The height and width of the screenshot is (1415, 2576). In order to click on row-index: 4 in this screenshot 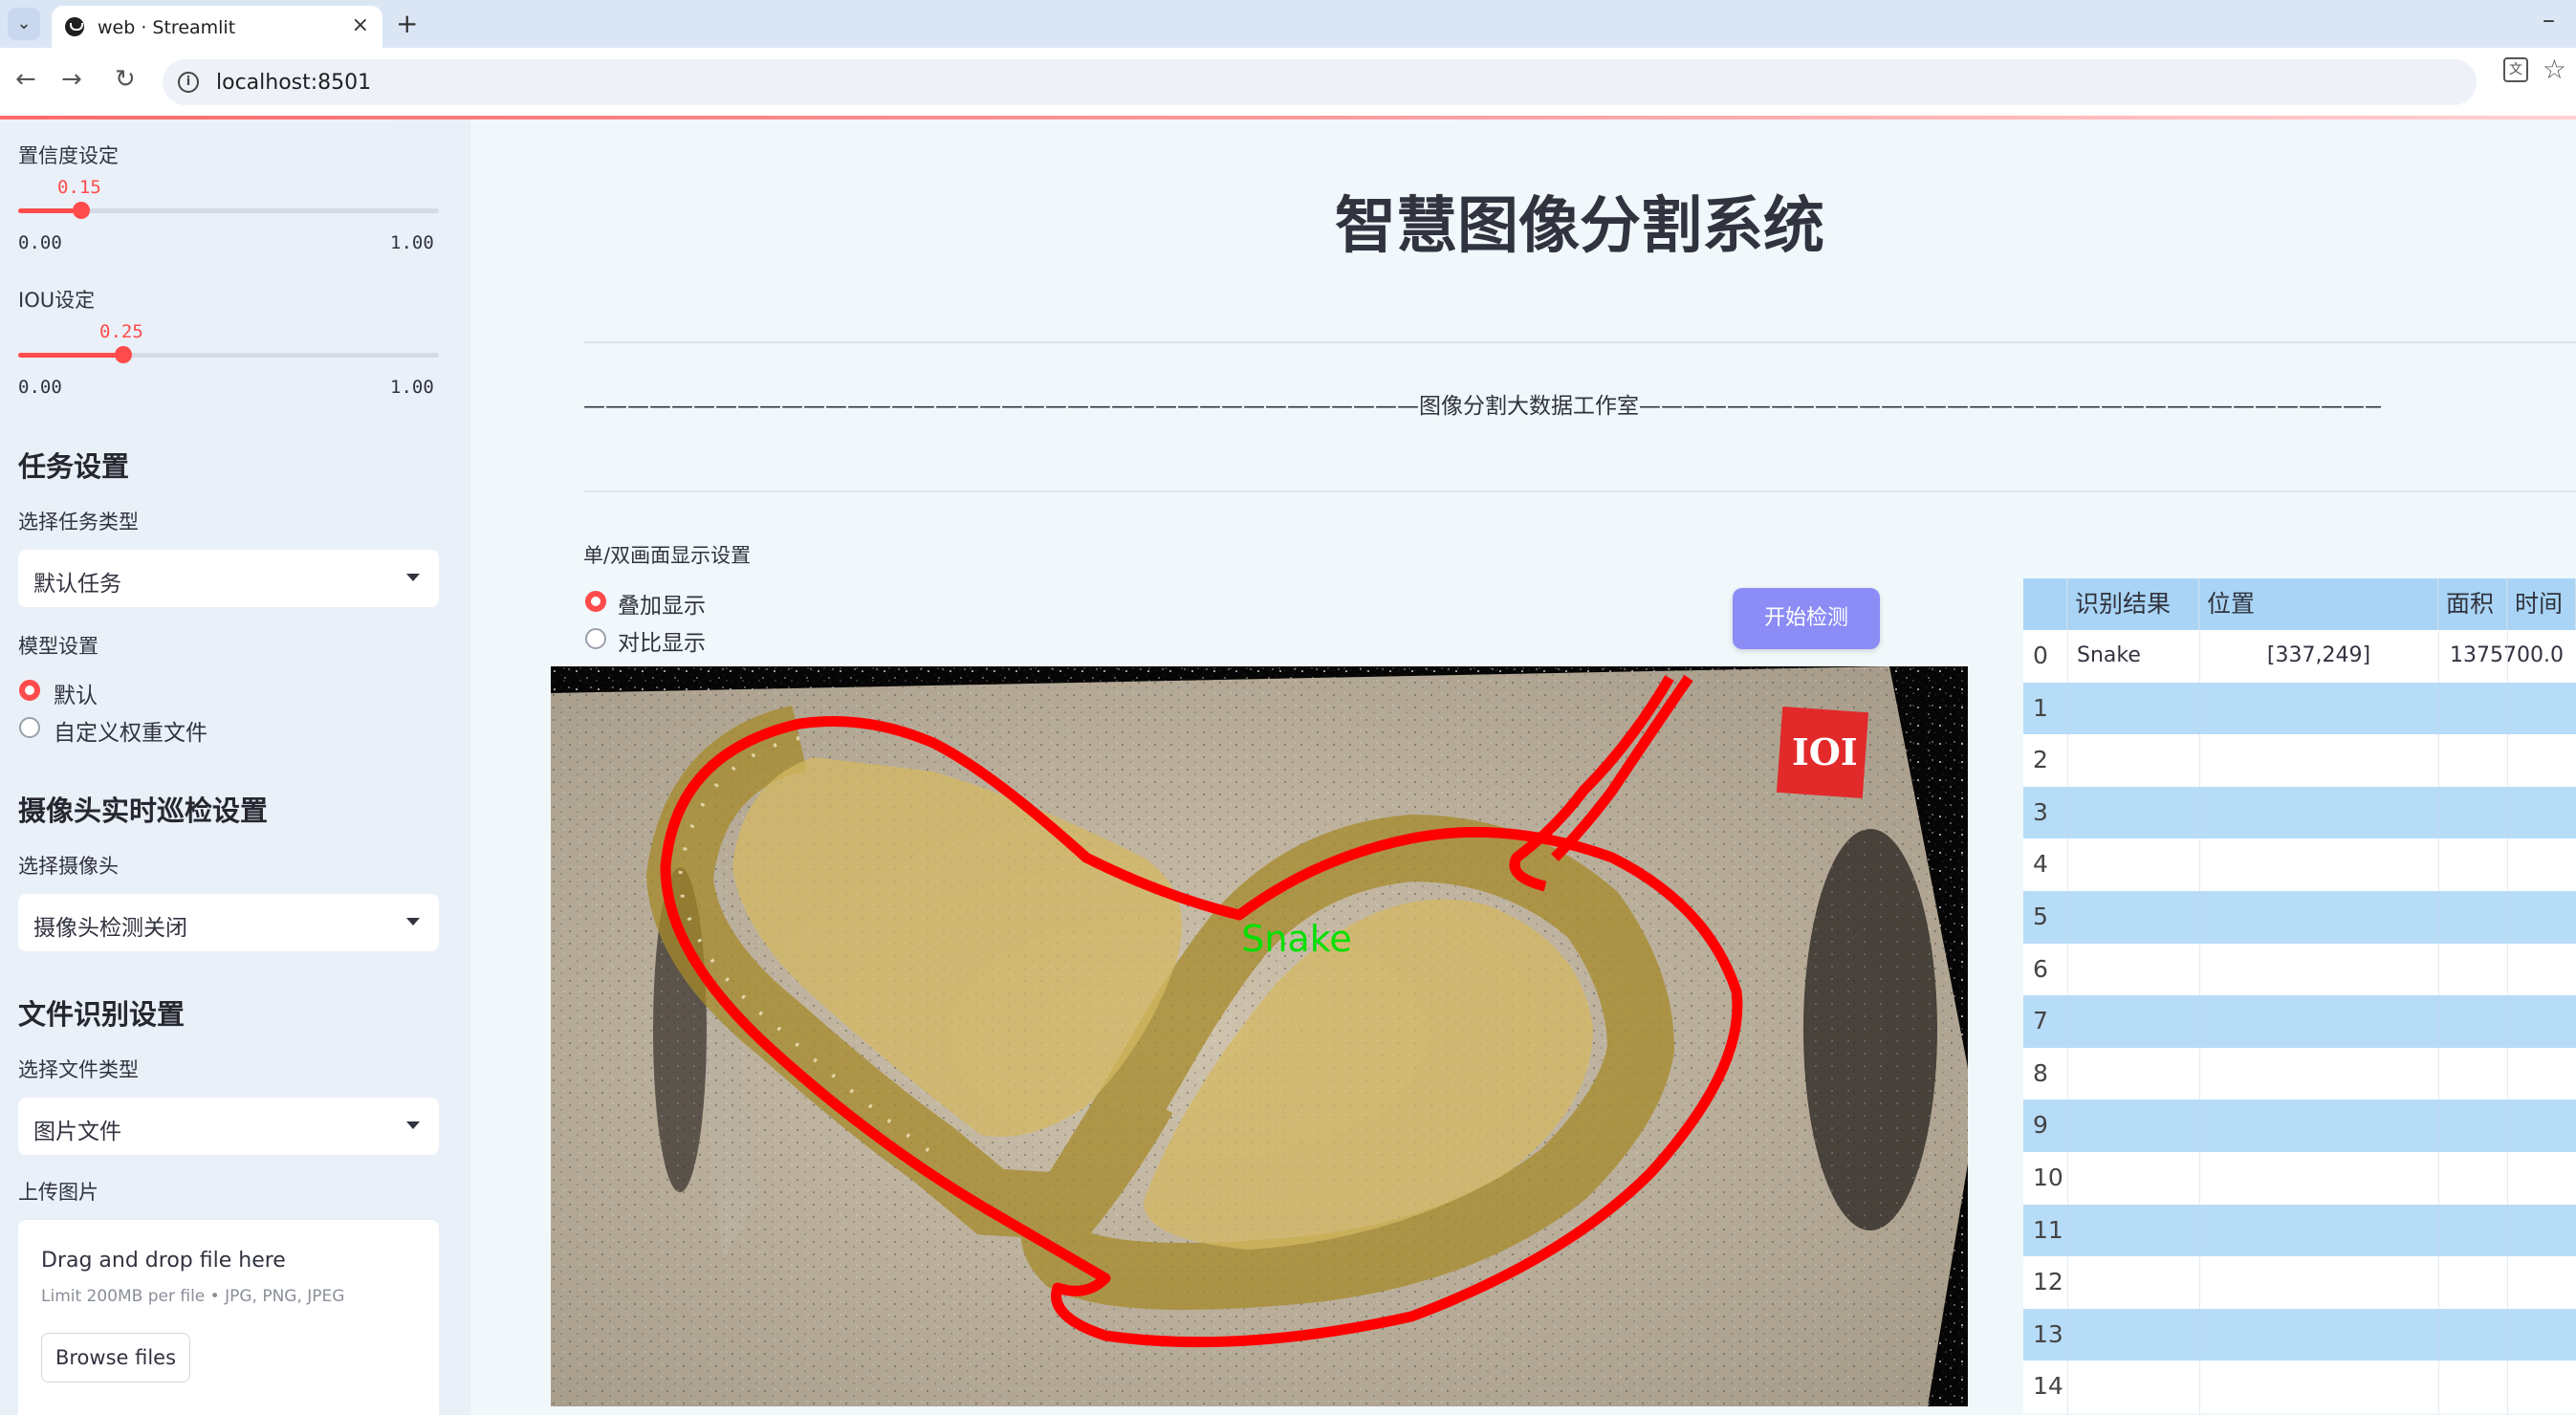, I will do `click(2040, 864)`.